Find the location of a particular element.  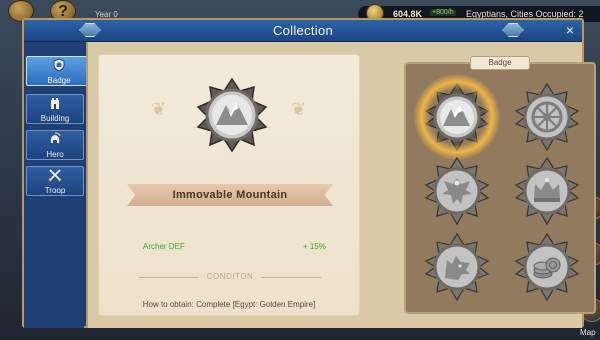

selection-glow is located at coordinates (457, 117).